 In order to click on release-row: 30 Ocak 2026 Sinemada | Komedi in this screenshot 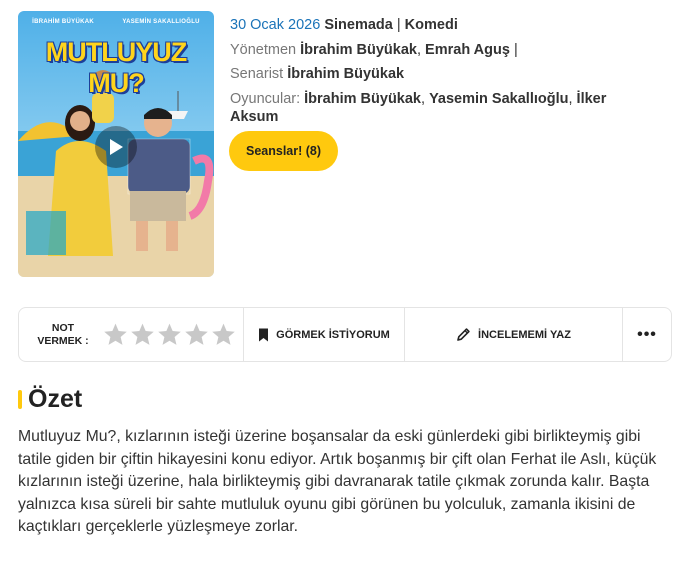, I will do `click(440, 25)`.